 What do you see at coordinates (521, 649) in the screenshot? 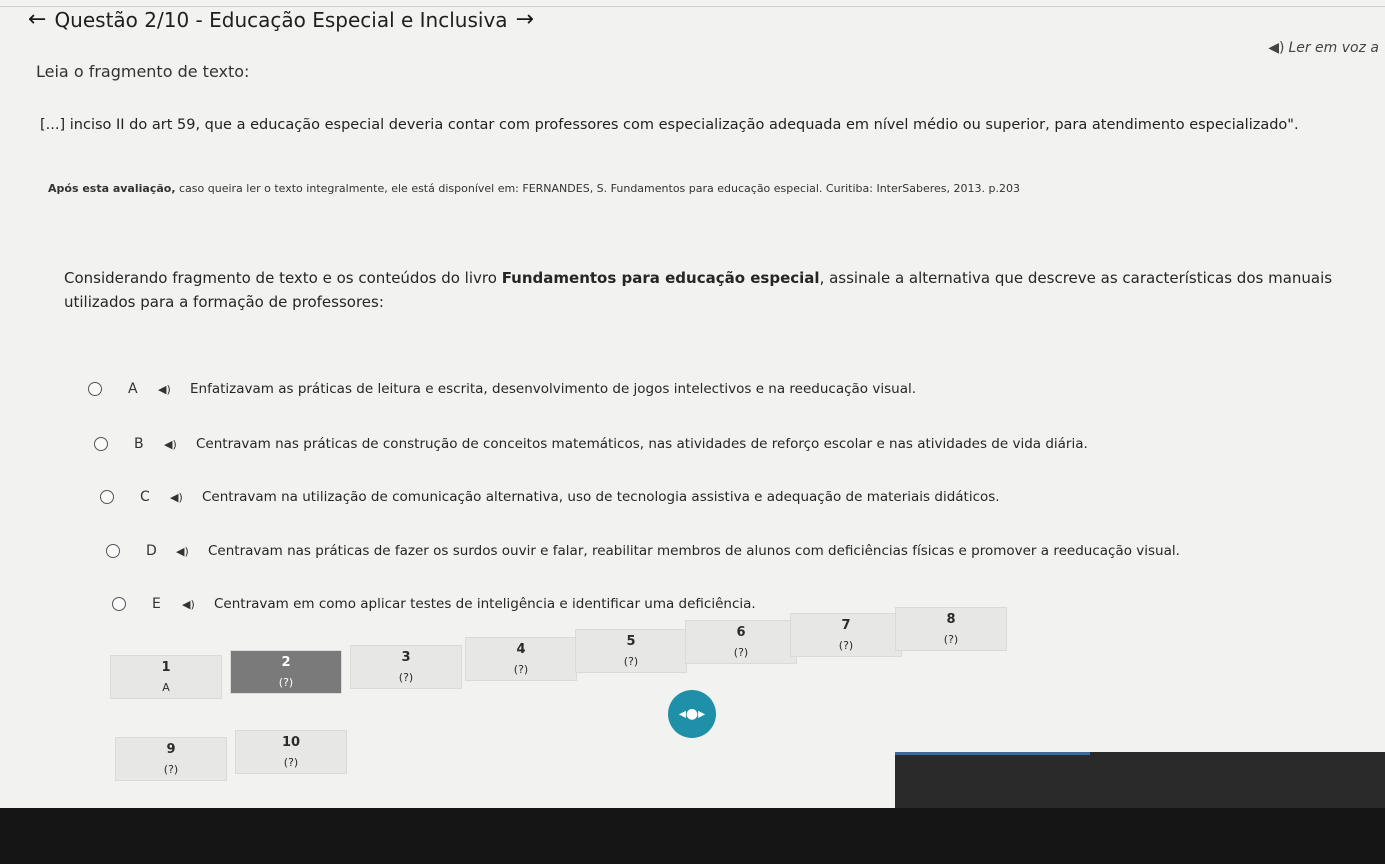
I see `nav-num: 4` at bounding box center [521, 649].